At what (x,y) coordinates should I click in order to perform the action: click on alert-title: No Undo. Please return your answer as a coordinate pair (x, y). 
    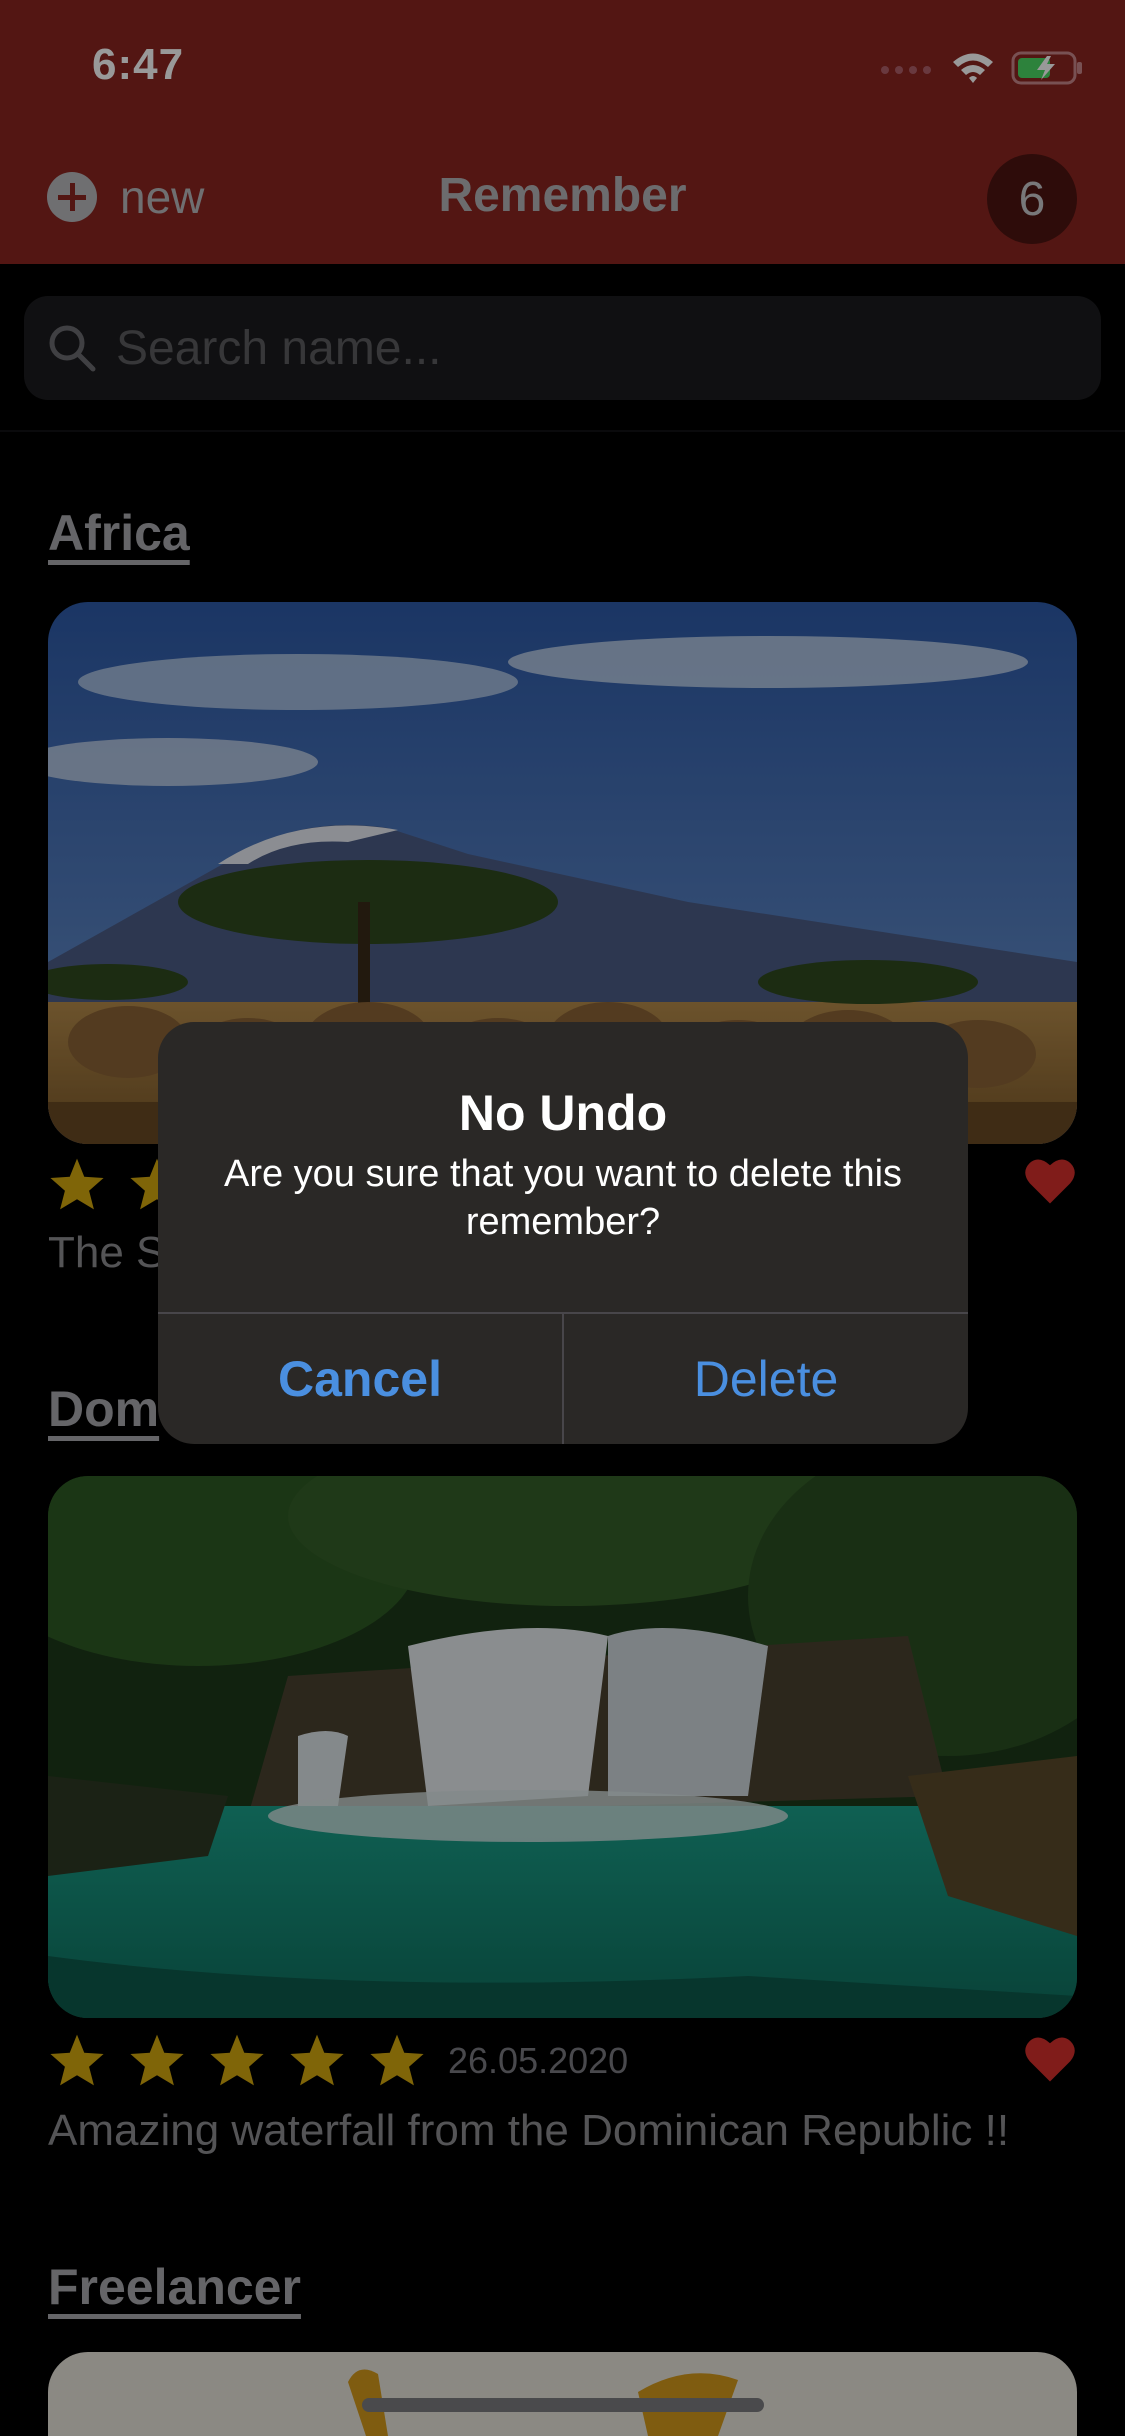
    Looking at the image, I should click on (563, 1113).